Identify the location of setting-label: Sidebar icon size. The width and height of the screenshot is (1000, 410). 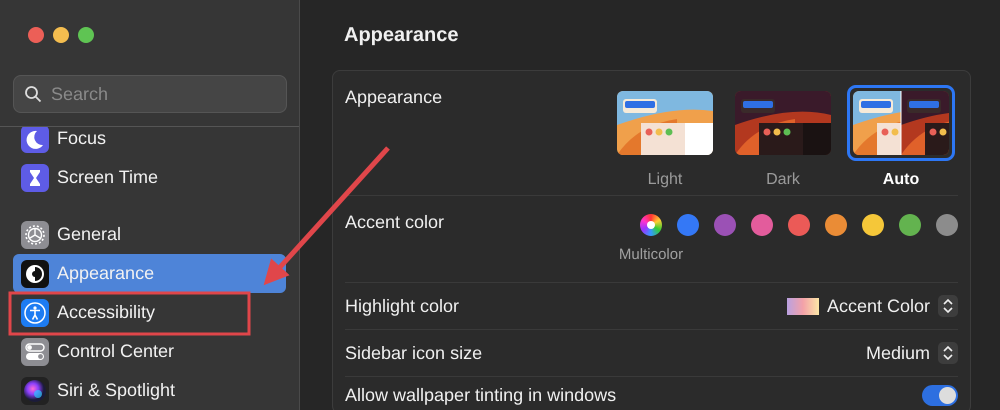
(413, 353).